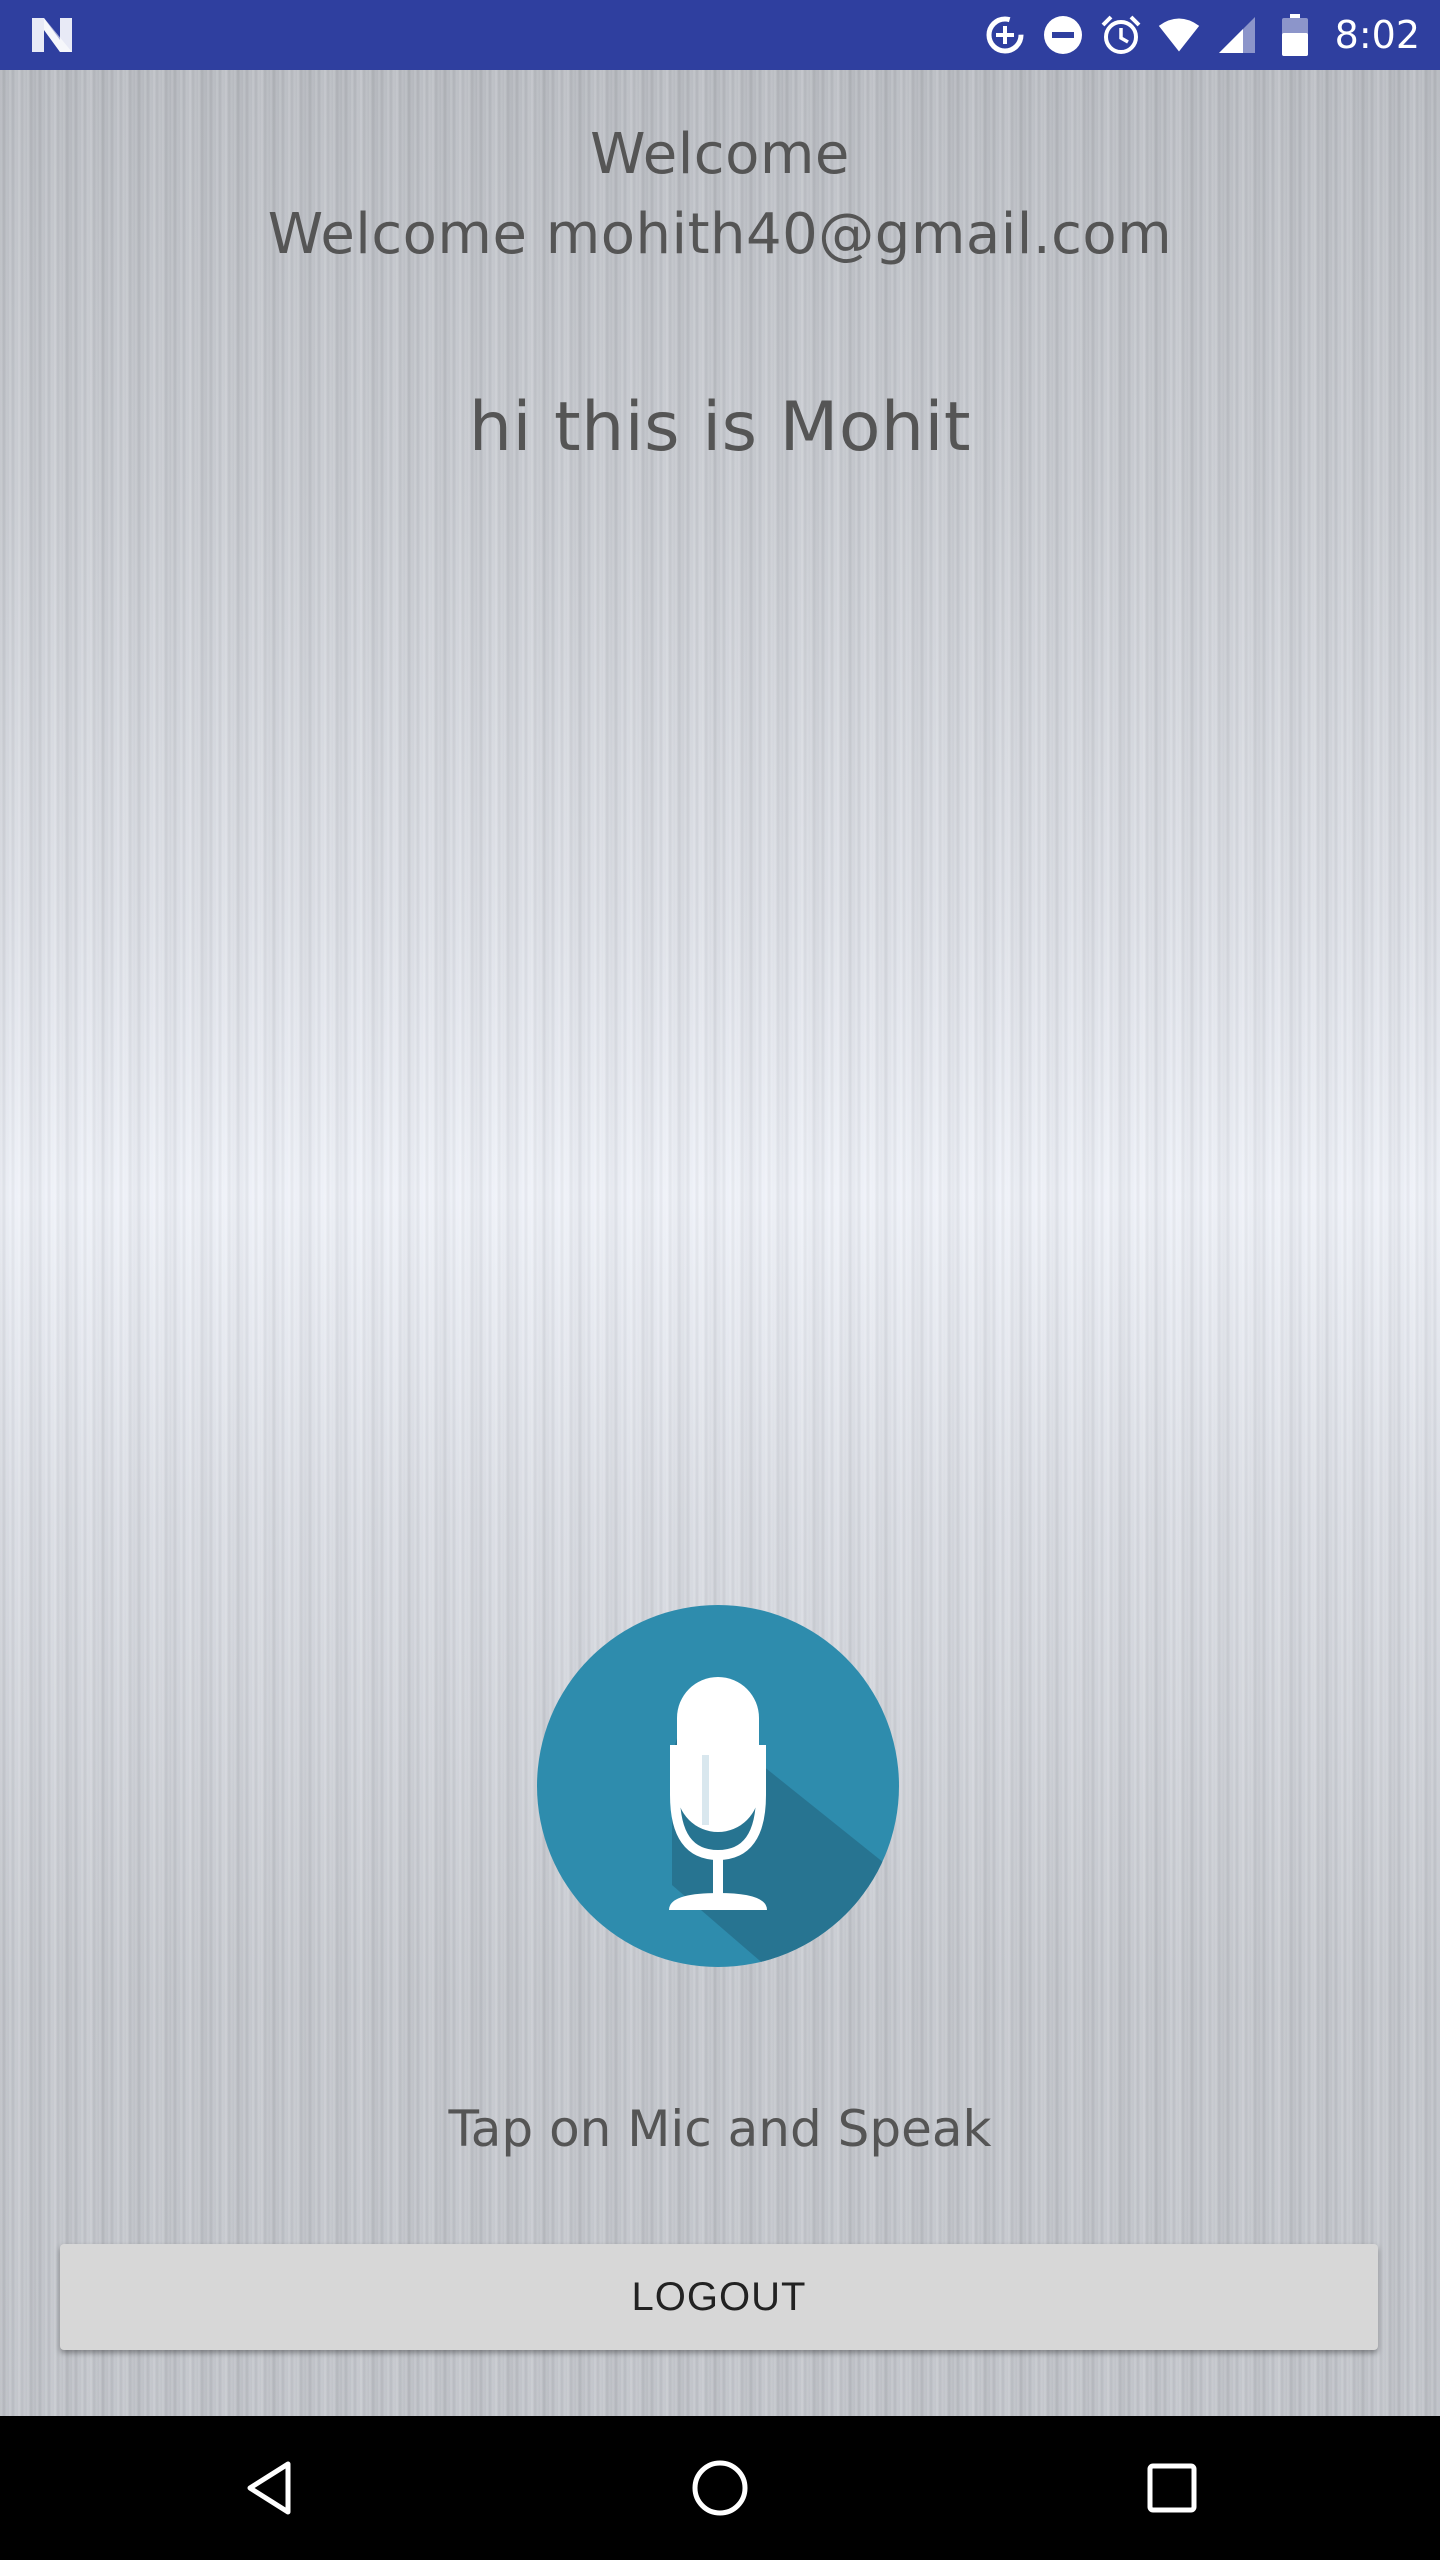 Image resolution: width=1440 pixels, height=2560 pixels. I want to click on mic-button, so click(718, 1786).